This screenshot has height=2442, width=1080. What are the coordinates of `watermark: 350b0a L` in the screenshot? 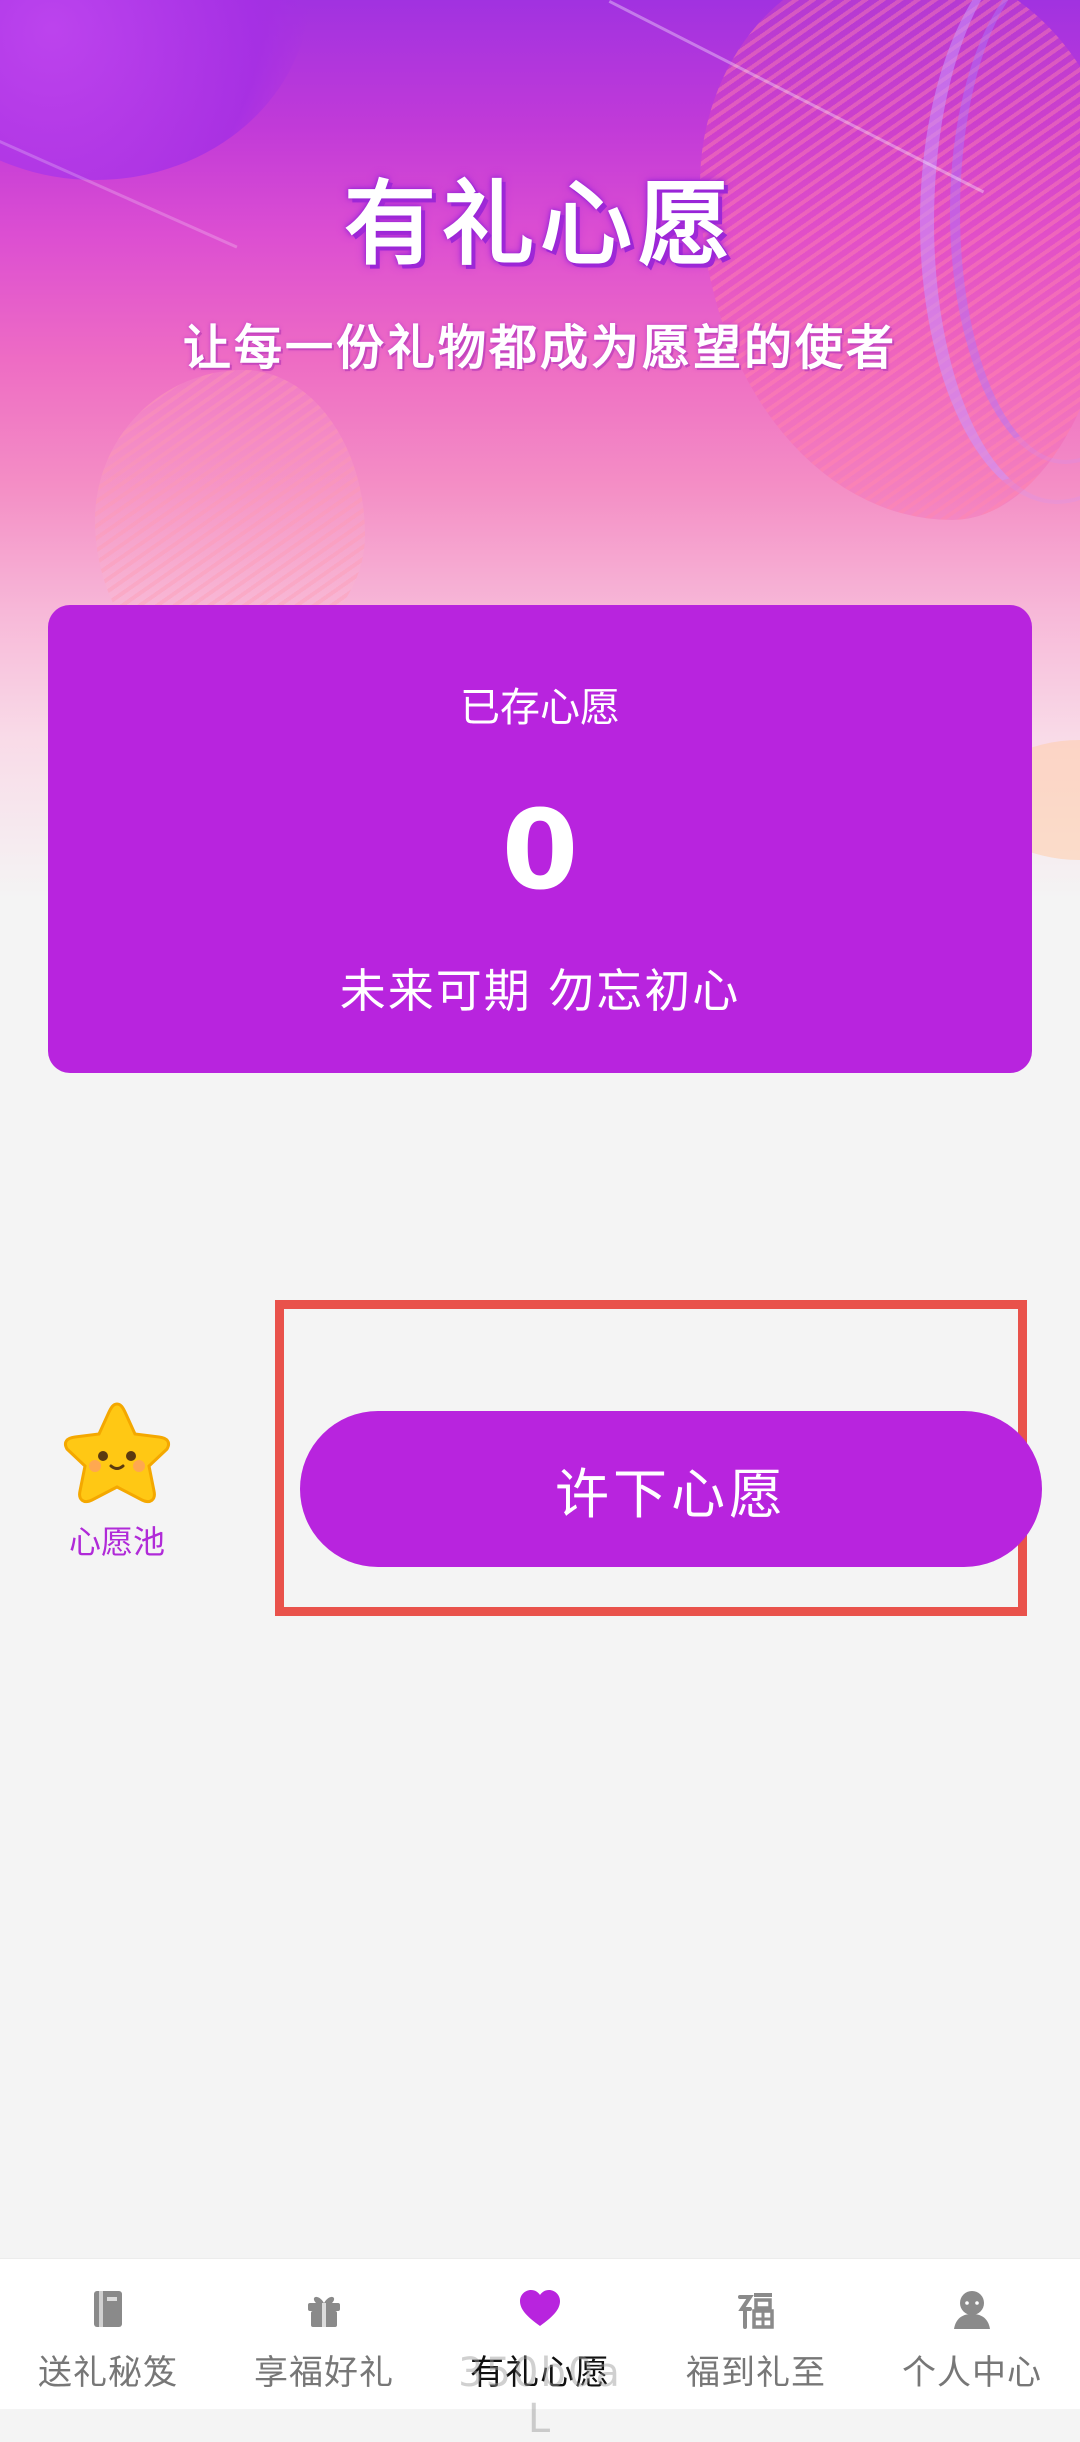 It's located at (540, 2396).